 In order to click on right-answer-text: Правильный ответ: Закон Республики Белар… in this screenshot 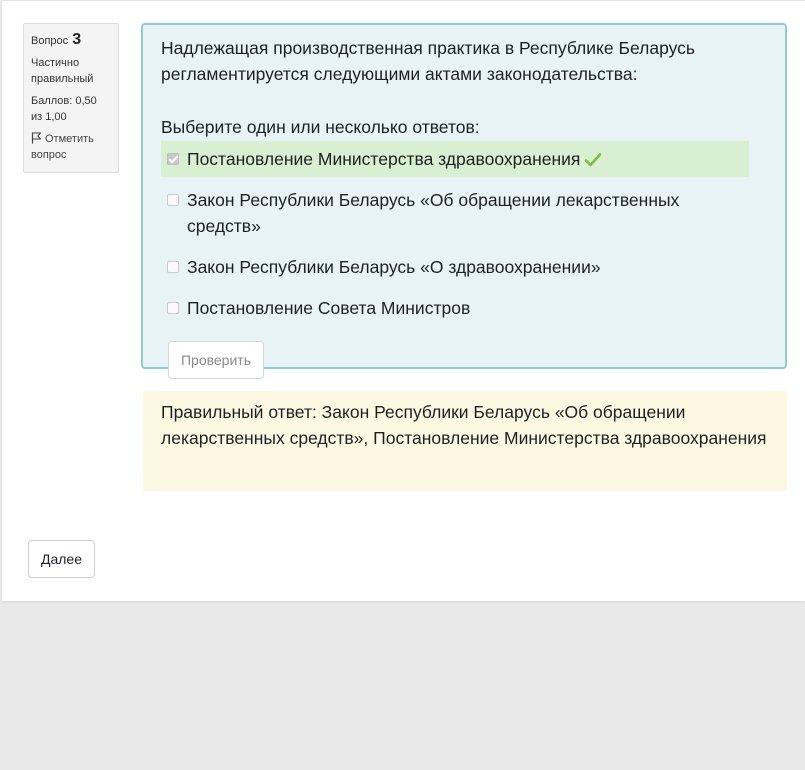, I will do `click(464, 425)`.